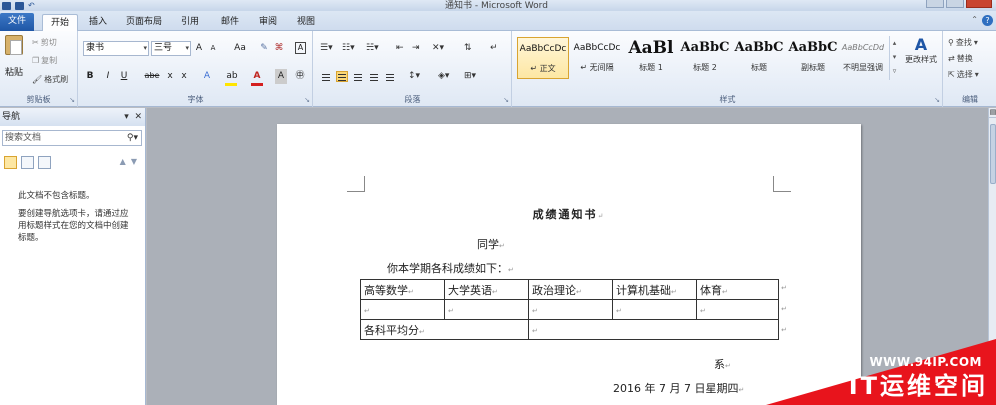 The width and height of the screenshot is (996, 405). Describe the element at coordinates (416, 48) in the screenshot. I see `increase-indent-icon: ⇥` at that location.